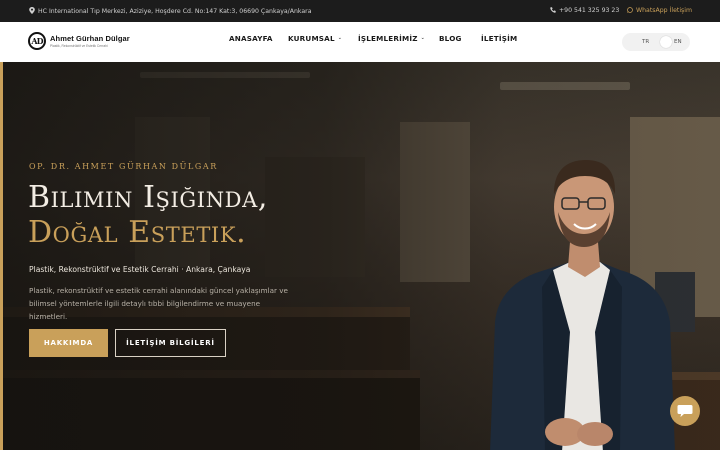  I want to click on phone-number: +90 541 325 93 23, so click(589, 11).